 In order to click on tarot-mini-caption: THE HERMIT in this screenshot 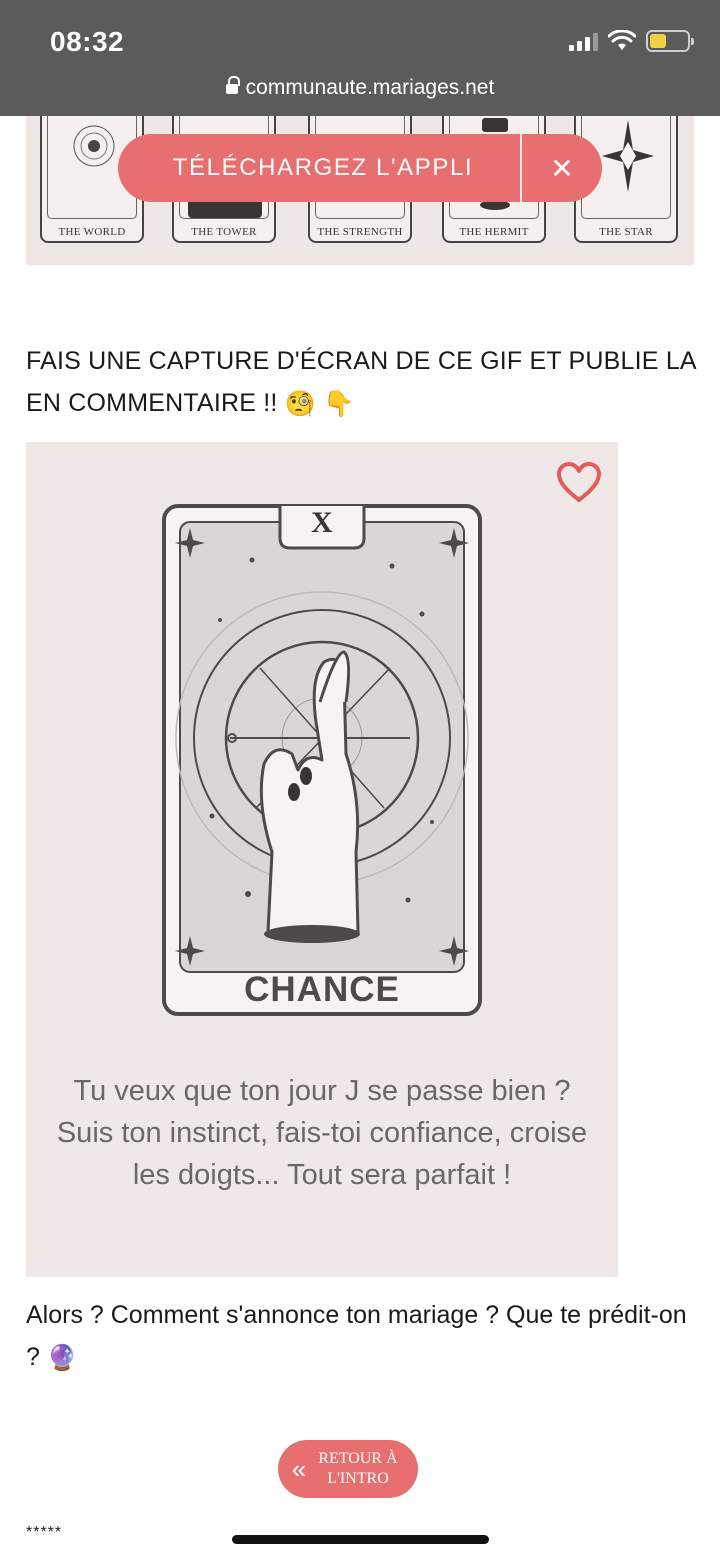, I will do `click(494, 232)`.